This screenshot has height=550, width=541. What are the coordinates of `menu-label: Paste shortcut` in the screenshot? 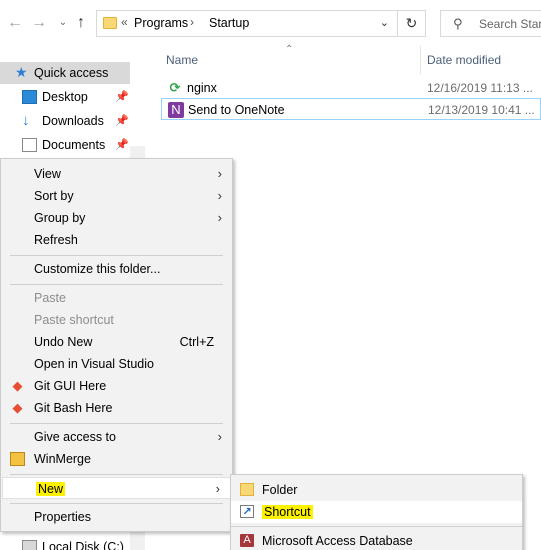 It's located at (74, 320).